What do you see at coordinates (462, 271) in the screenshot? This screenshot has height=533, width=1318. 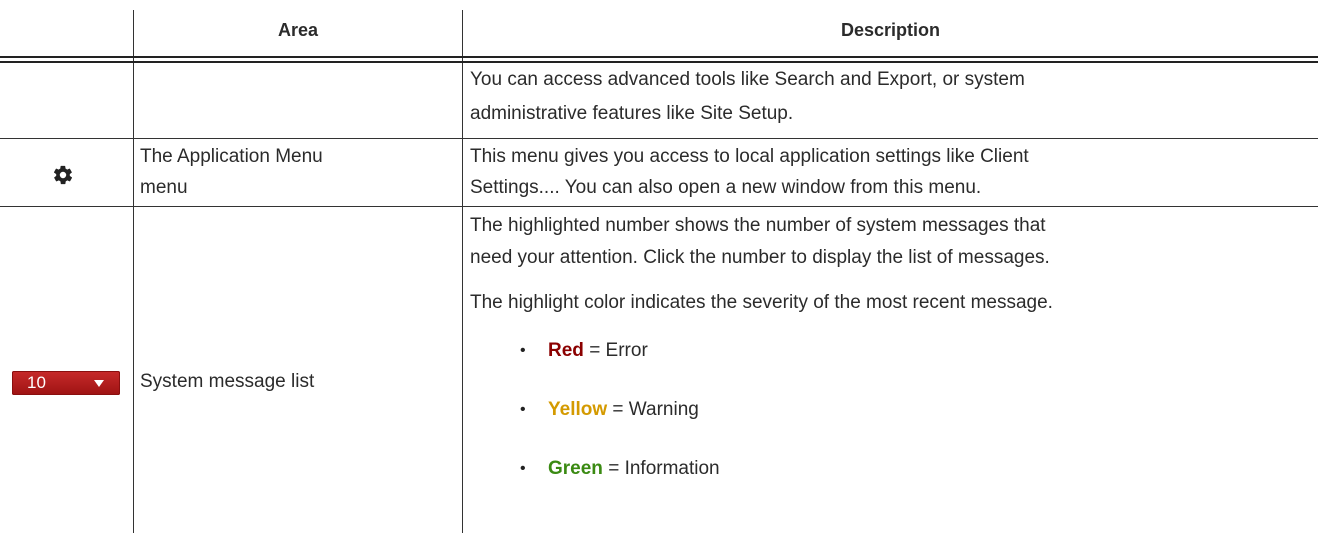 I see `column-divider-right` at bounding box center [462, 271].